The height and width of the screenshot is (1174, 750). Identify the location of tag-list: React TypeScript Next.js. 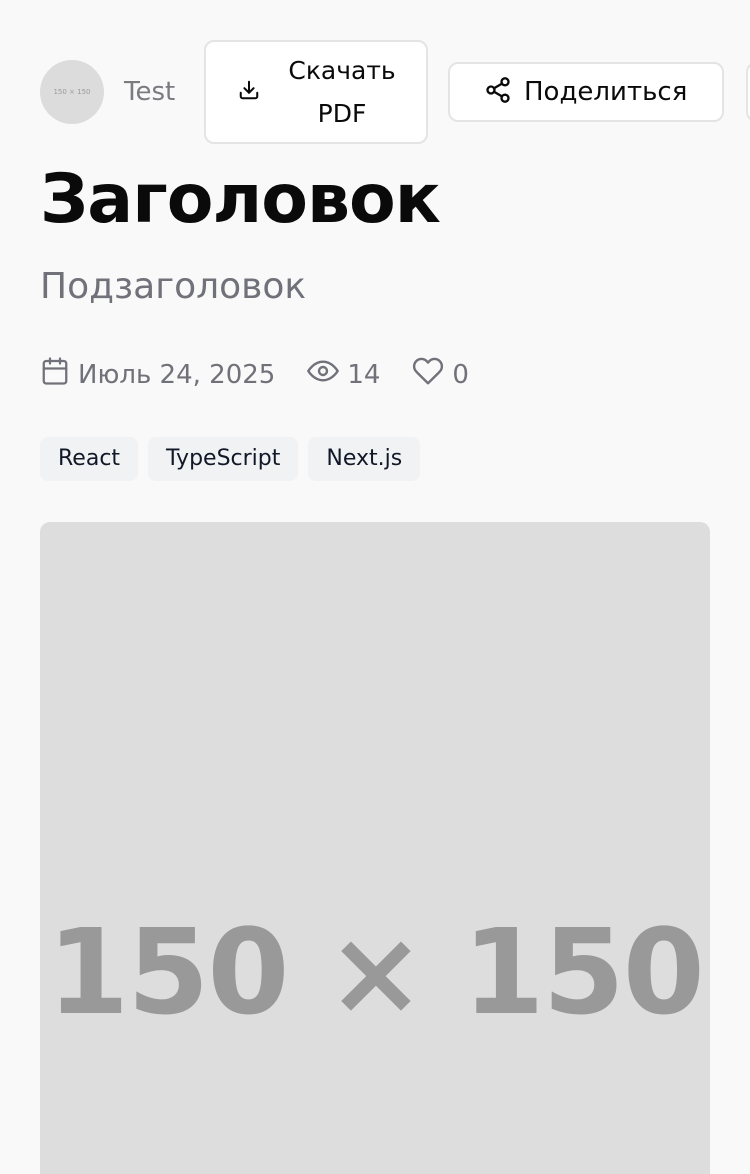
(235, 459).